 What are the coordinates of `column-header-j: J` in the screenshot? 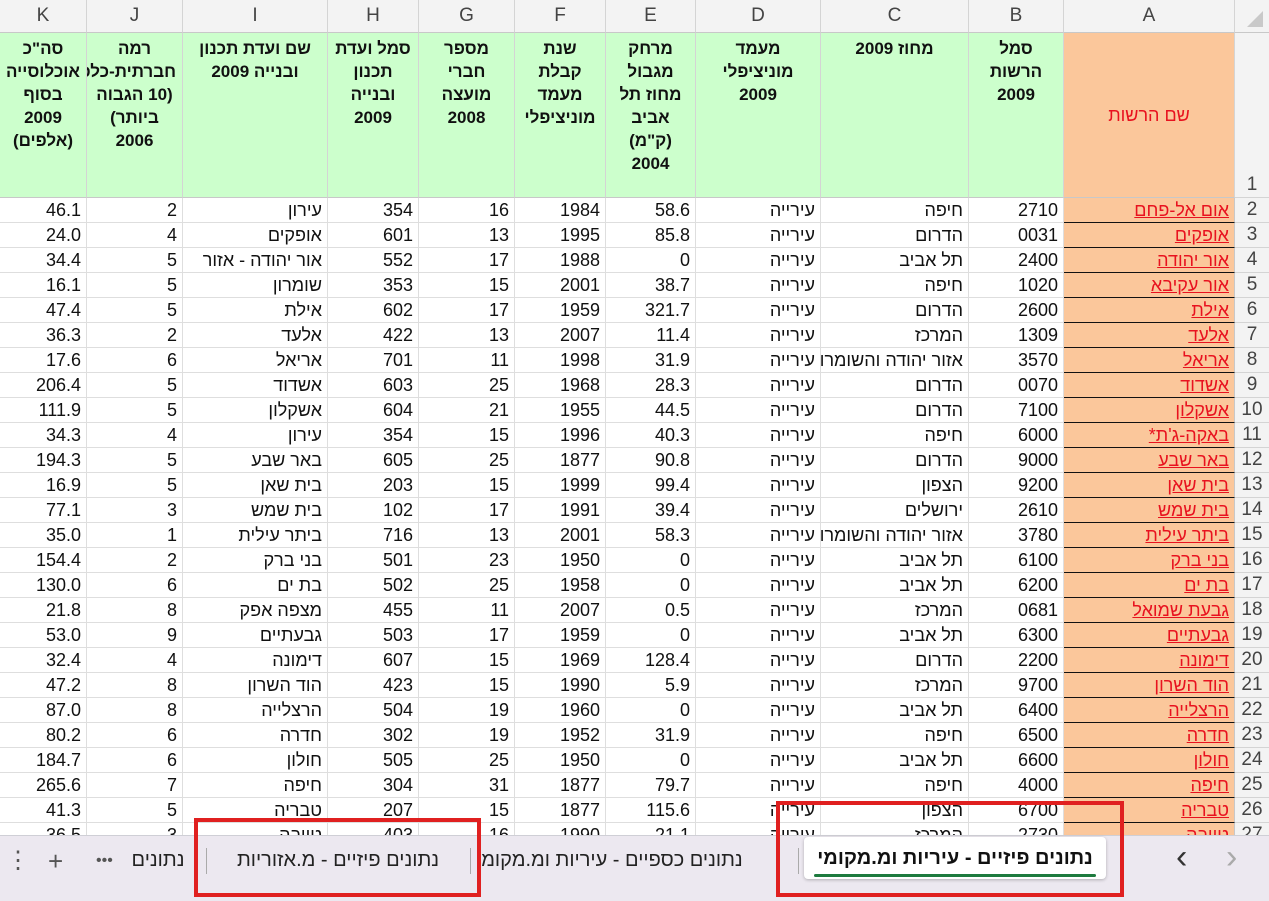 It's located at (135, 16).